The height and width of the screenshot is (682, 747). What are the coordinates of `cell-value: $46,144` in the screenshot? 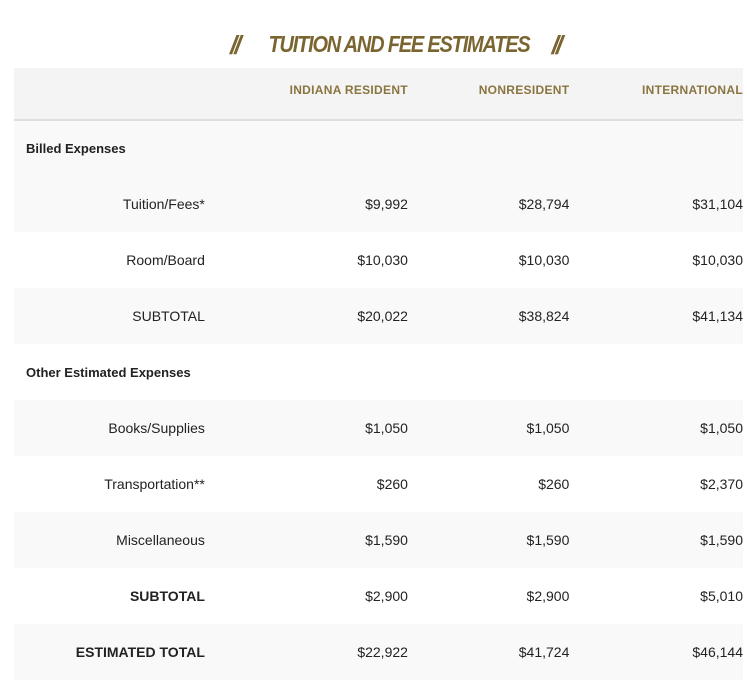 It's located at (717, 652).